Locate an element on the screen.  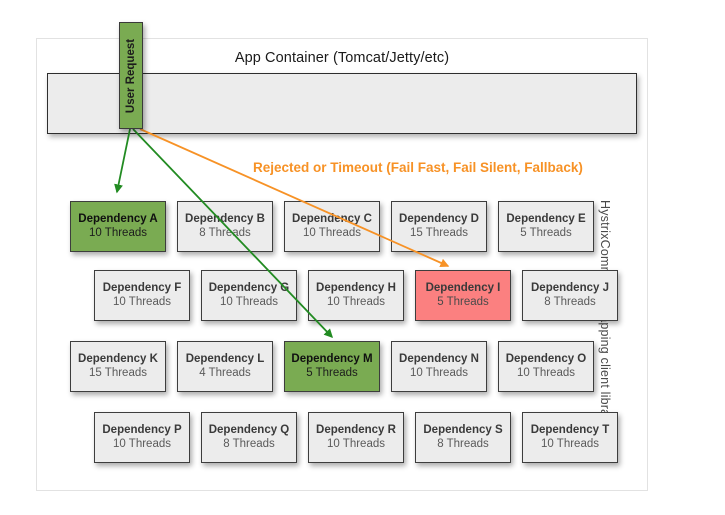
dependency-name: Dependency I is located at coordinates (463, 288).